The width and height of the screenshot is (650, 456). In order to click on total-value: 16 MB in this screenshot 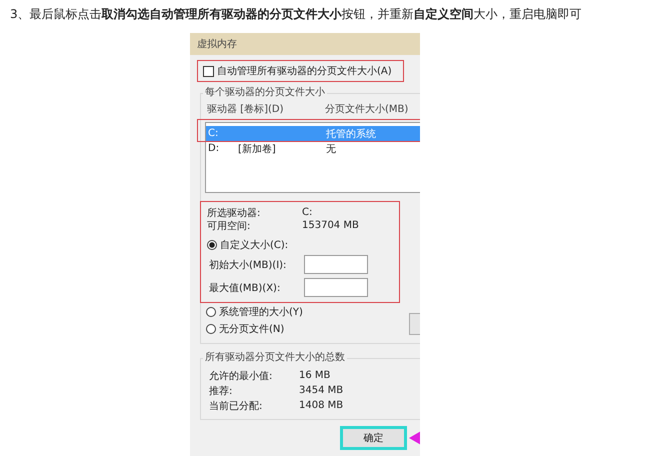, I will do `click(314, 375)`.